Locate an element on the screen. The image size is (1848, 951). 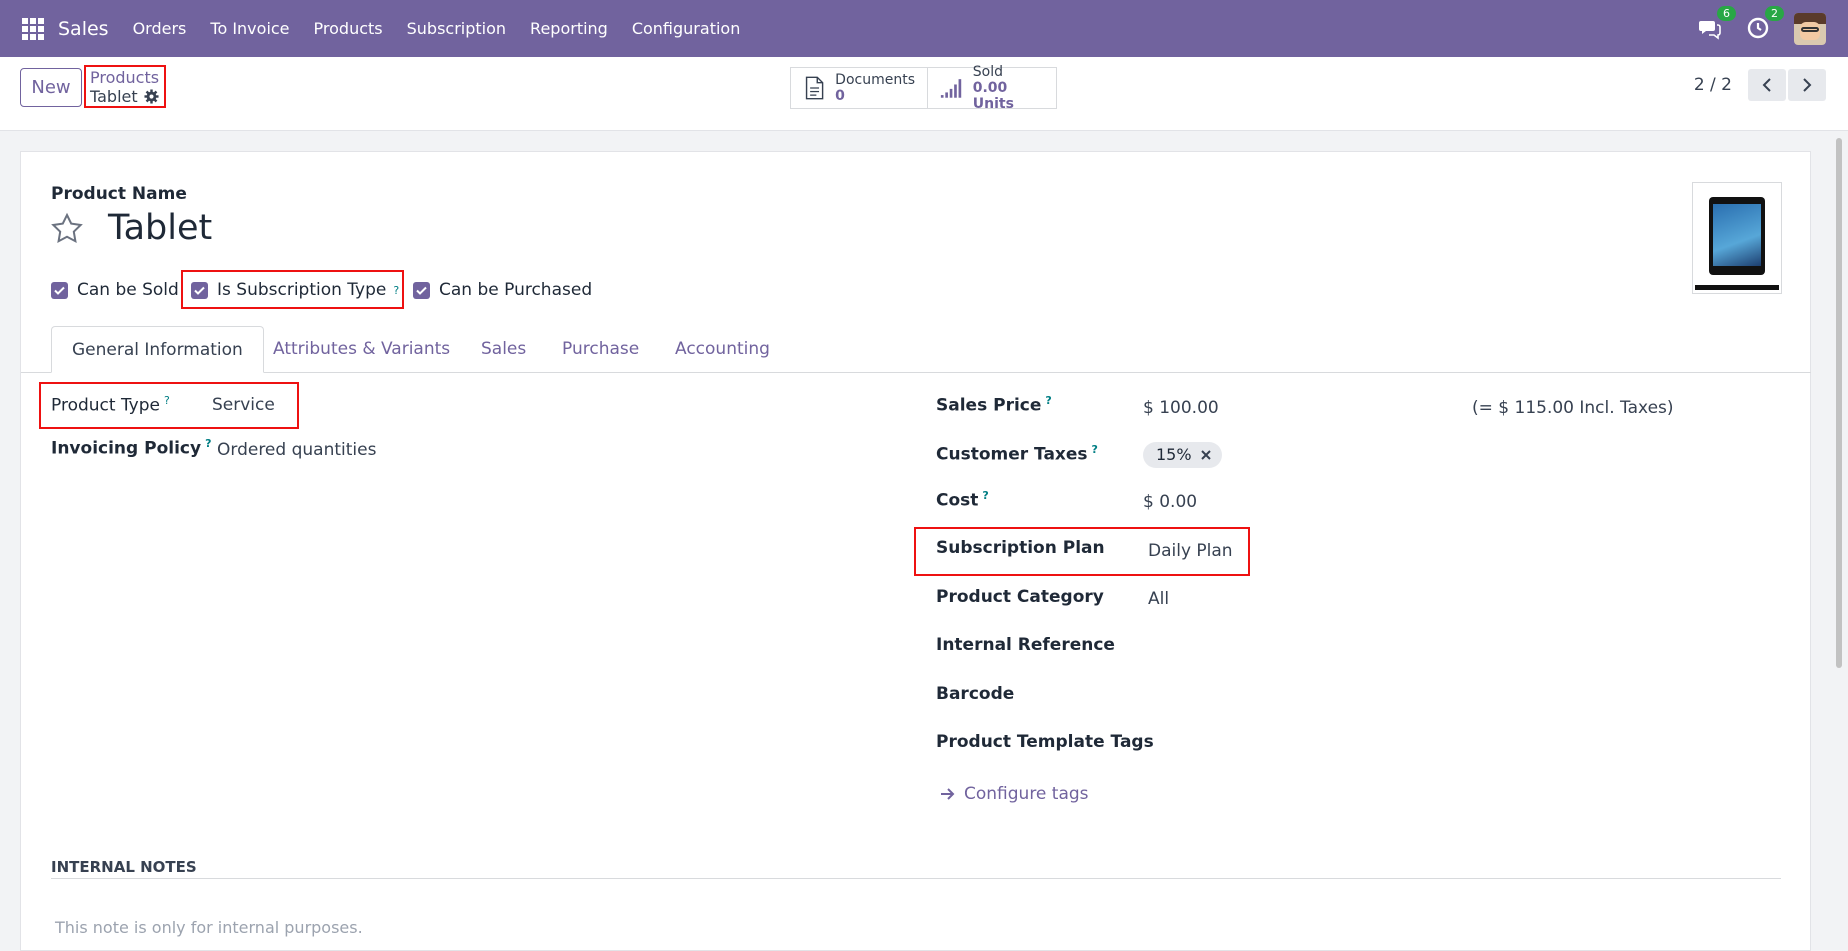
tab-sales: Sales is located at coordinates (503, 349).